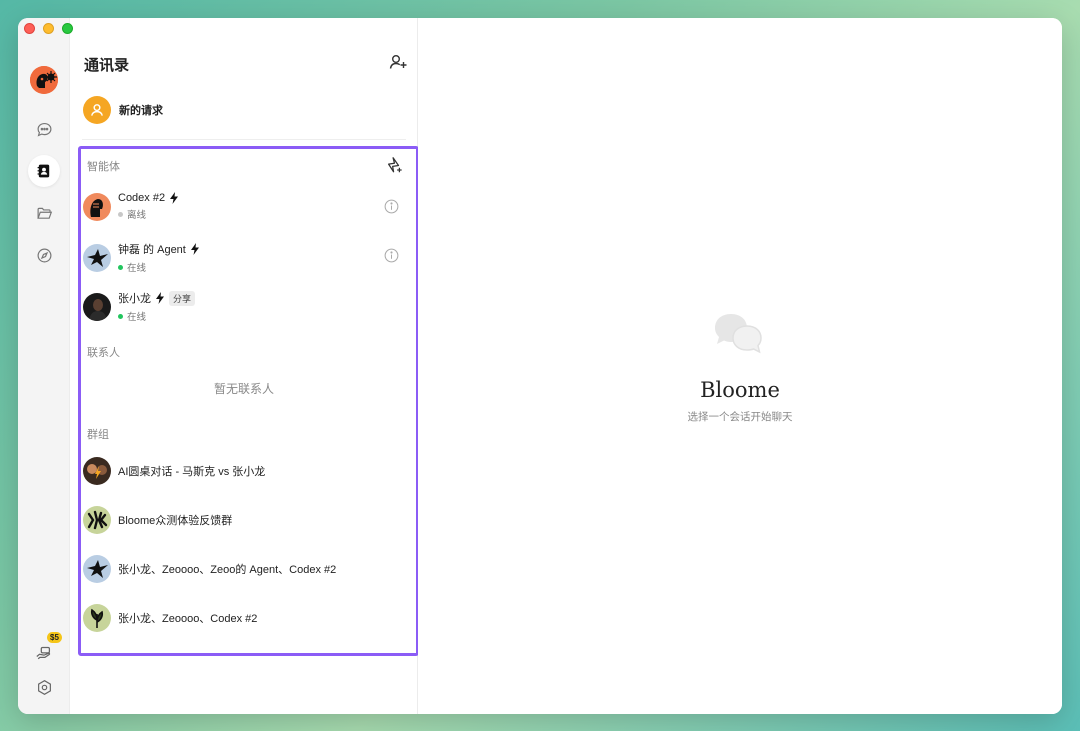 This screenshot has width=1080, height=731. Describe the element at coordinates (139, 306) in the screenshot. I see `agent-item-zhangxiaolong: 张小龙 分享 在线` at that location.